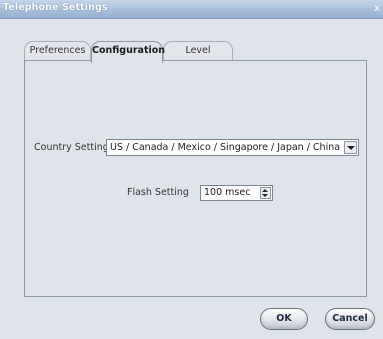 The width and height of the screenshot is (383, 339). What do you see at coordinates (71, 147) in the screenshot?
I see `country-setting-label: Country Setting` at bounding box center [71, 147].